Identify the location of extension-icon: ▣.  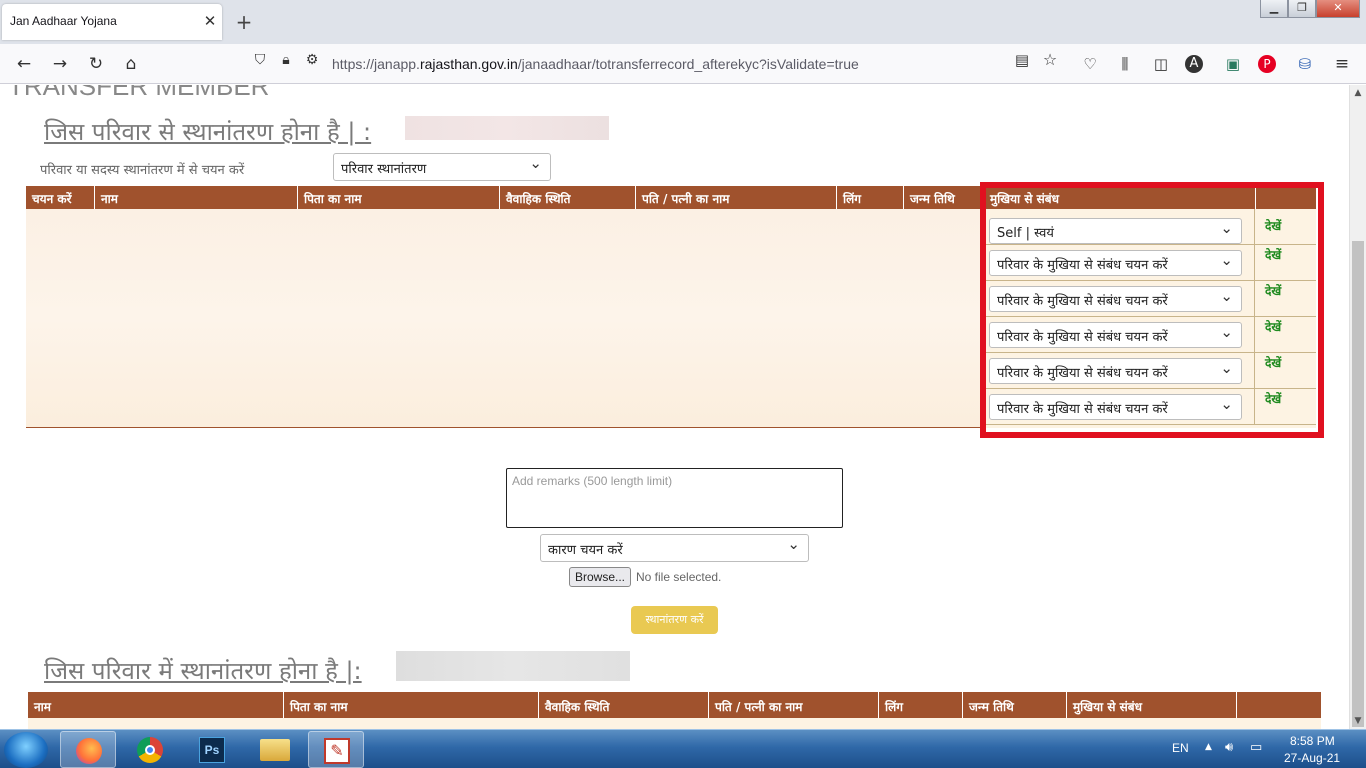
(1233, 64).